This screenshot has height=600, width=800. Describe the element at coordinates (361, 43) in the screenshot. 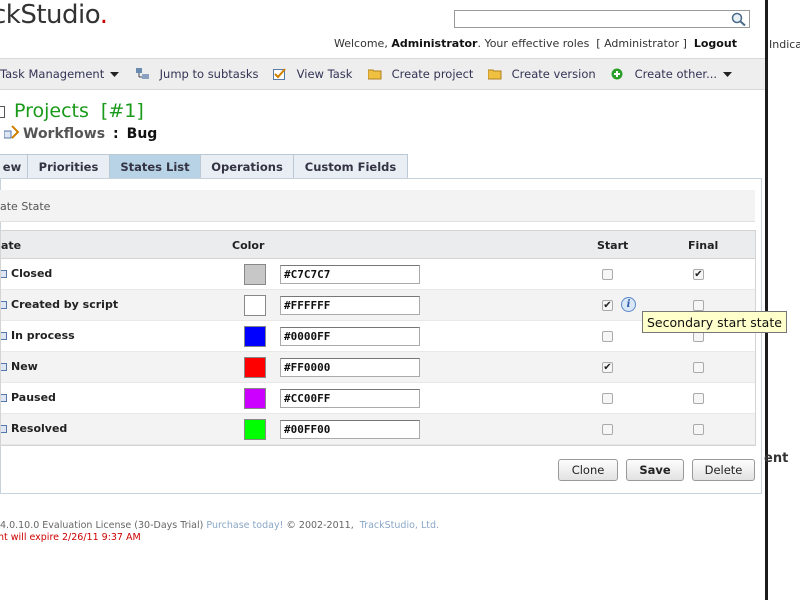

I see `welcome-prefix: Welcome,` at that location.